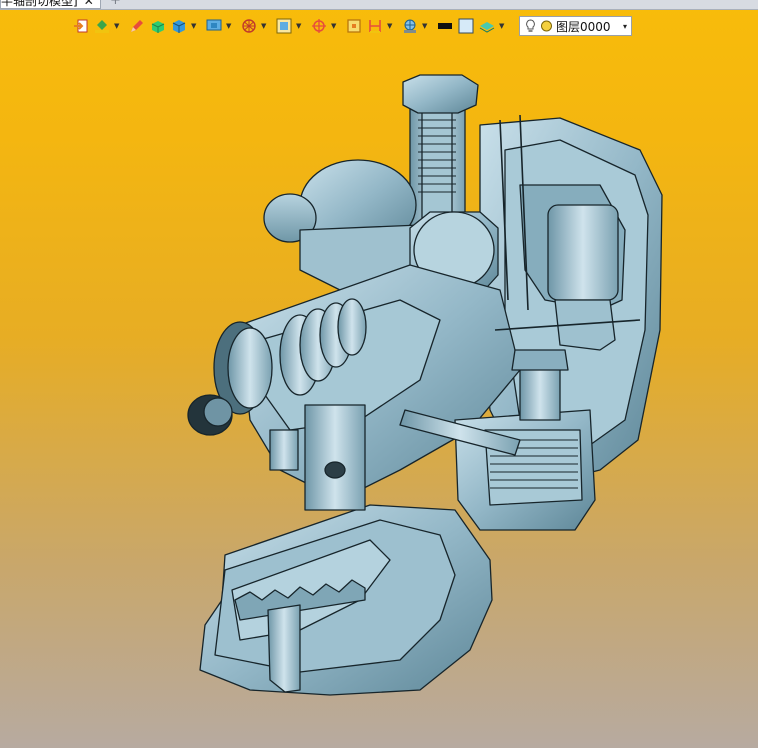 The height and width of the screenshot is (748, 758). What do you see at coordinates (410, 26) in the screenshot?
I see `globe-plate-icon` at bounding box center [410, 26].